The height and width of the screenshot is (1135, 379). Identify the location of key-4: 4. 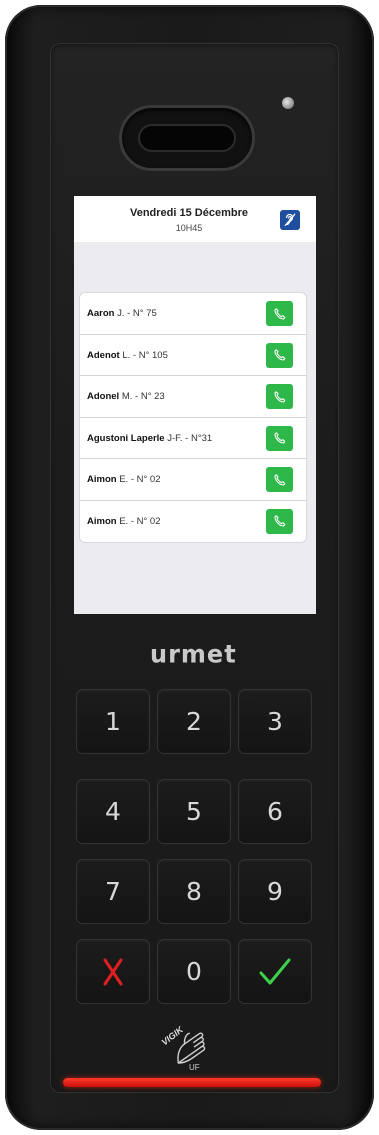
(113, 811).